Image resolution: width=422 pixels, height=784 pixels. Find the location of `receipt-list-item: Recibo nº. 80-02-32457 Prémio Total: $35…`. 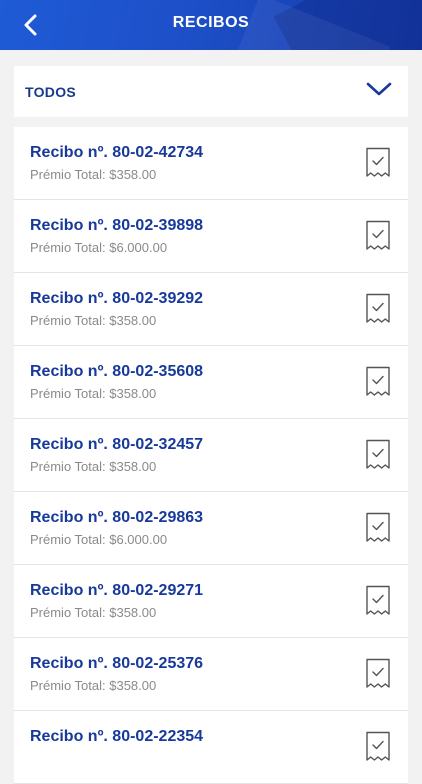

receipt-list-item: Recibo nº. 80-02-32457 Prémio Total: $35… is located at coordinates (211, 455).